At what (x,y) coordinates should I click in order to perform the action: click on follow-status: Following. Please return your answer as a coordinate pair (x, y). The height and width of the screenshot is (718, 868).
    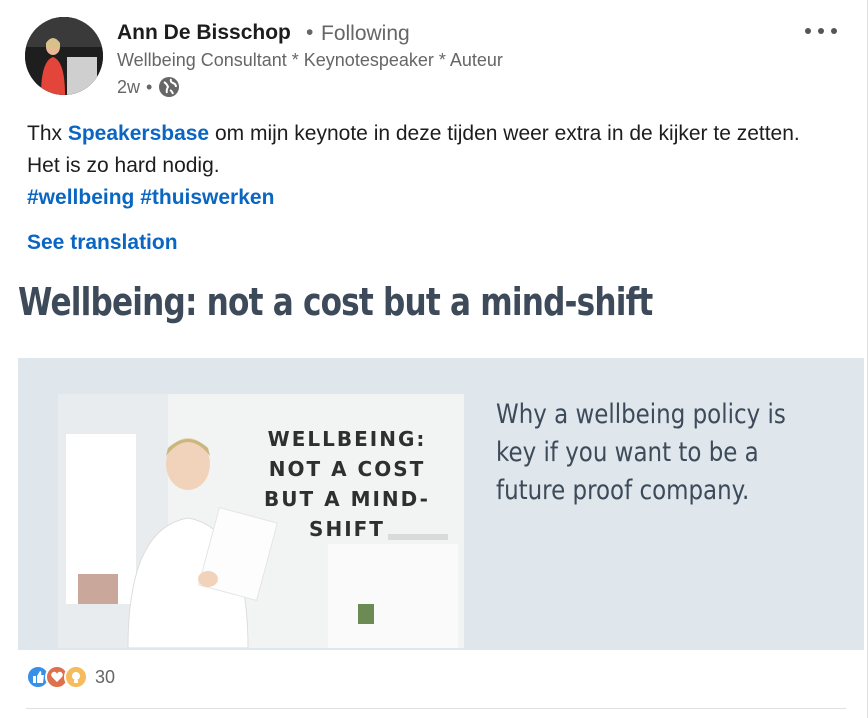
    Looking at the image, I should click on (365, 34).